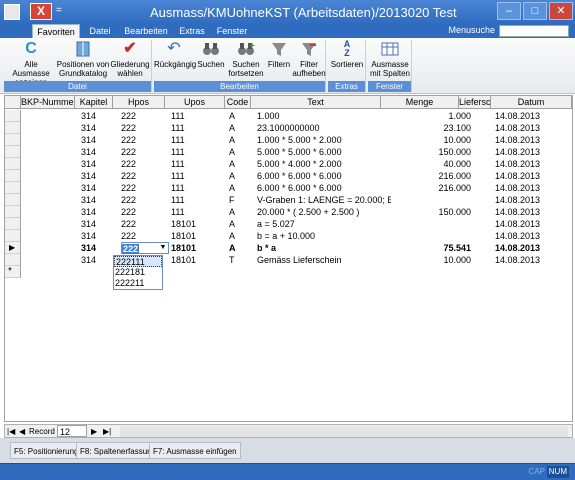 Image resolution: width=575 pixels, height=480 pixels. I want to click on last-record-button: ▶|, so click(107, 431).